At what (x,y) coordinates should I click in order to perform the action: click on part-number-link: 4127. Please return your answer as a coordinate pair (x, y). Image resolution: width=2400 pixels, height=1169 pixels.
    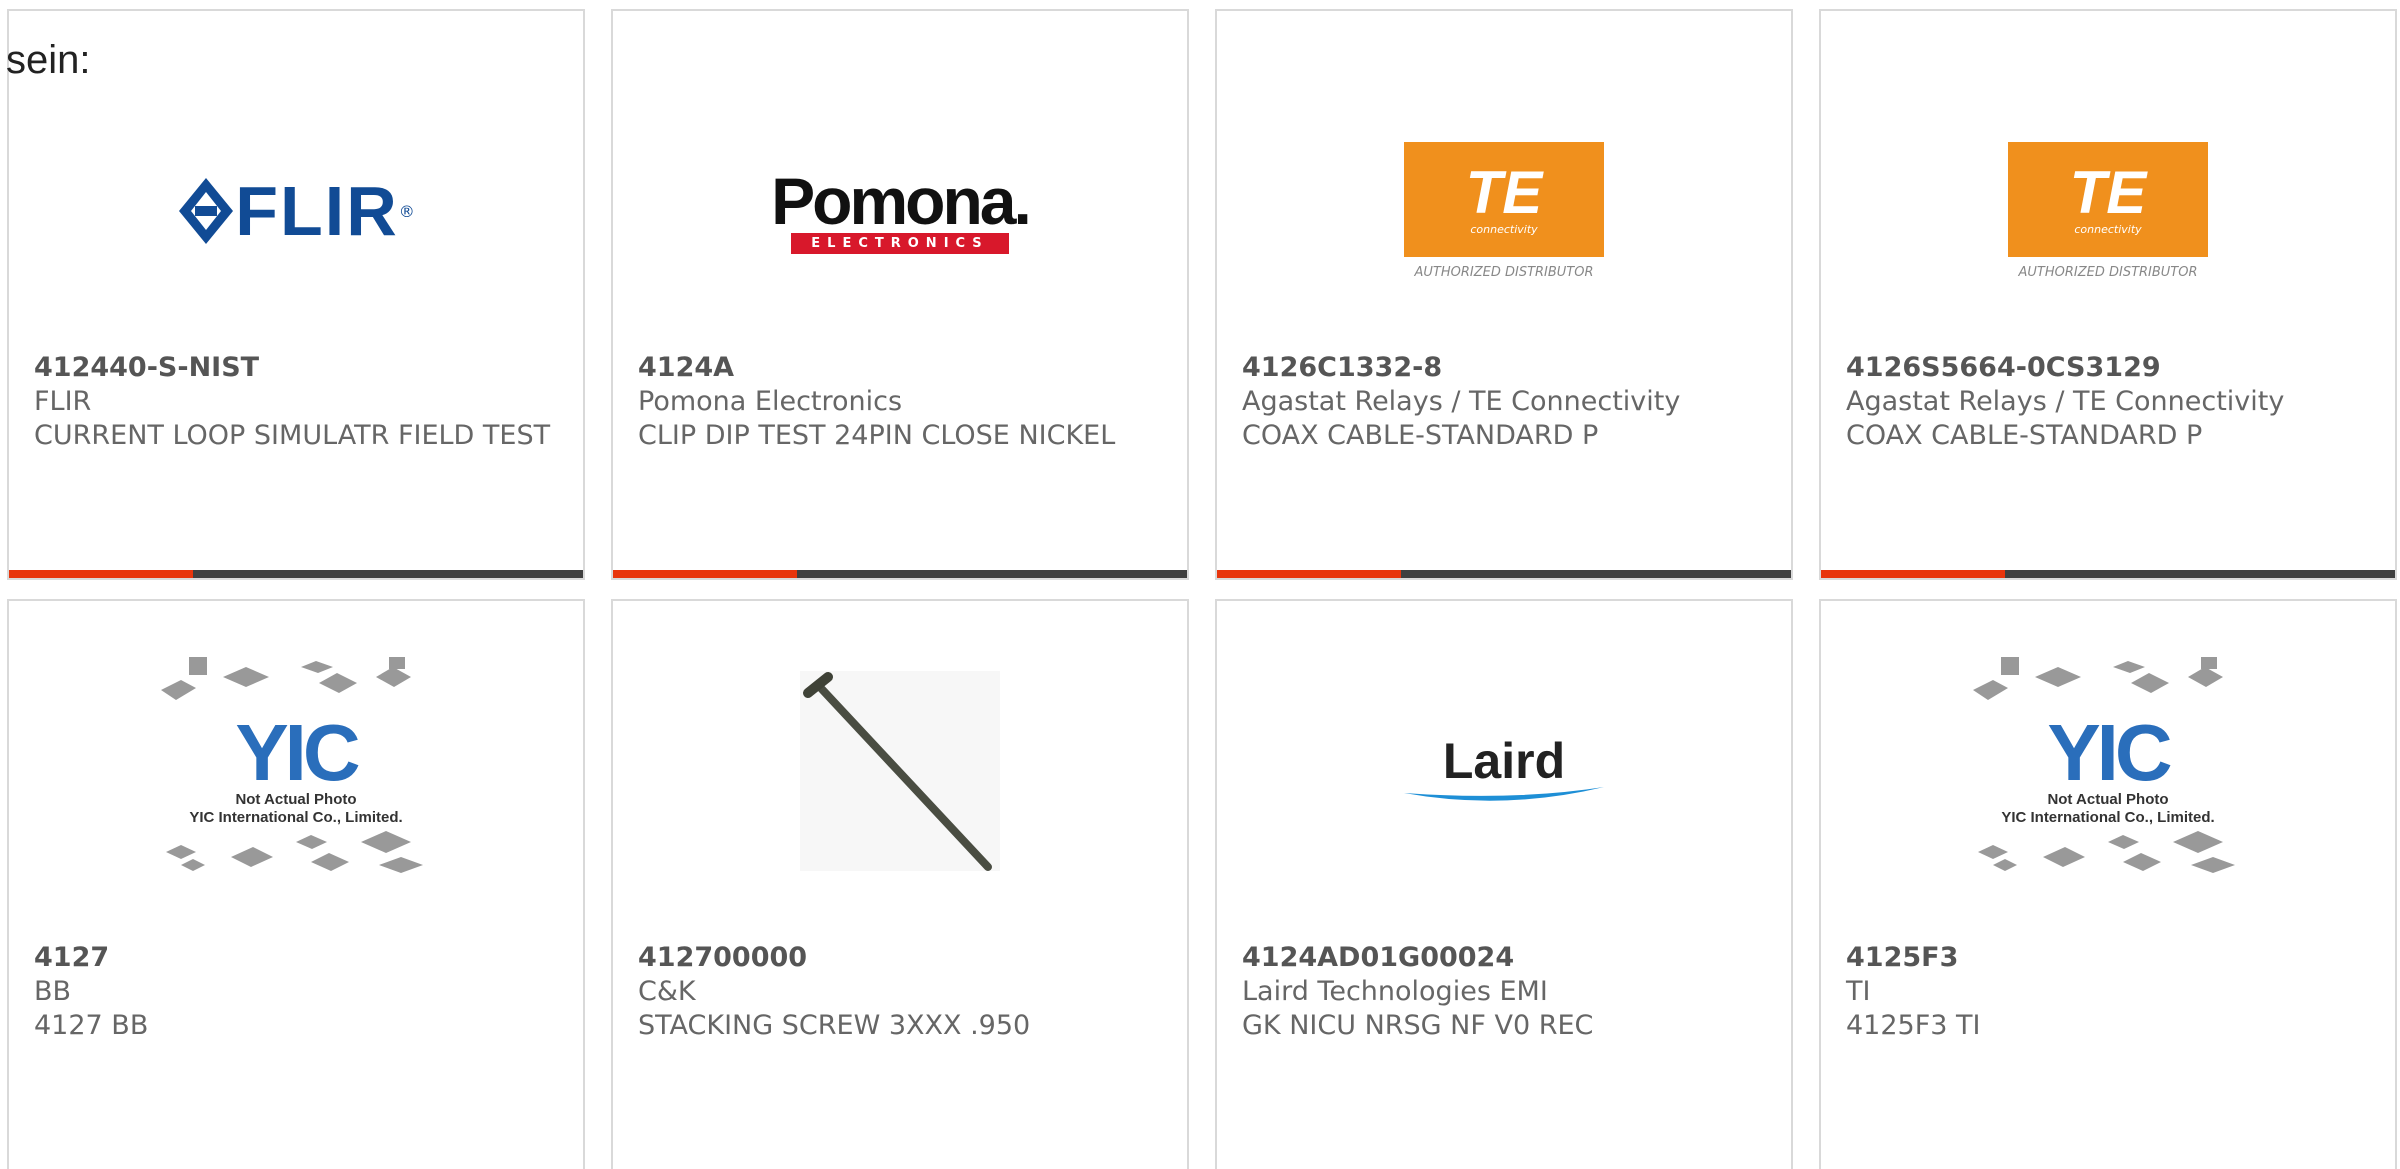
    Looking at the image, I should click on (298, 958).